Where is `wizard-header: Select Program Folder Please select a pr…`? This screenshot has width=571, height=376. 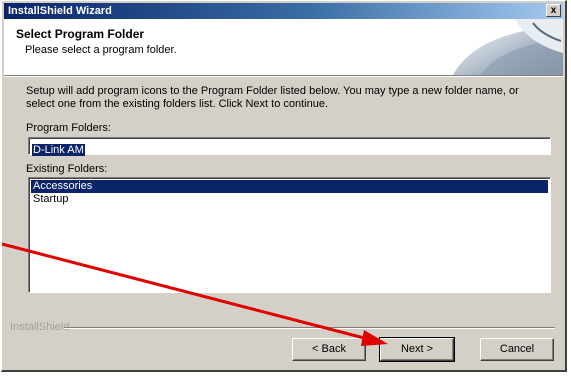
wizard-header: Select Program Folder Please select a pr… is located at coordinates (283, 47).